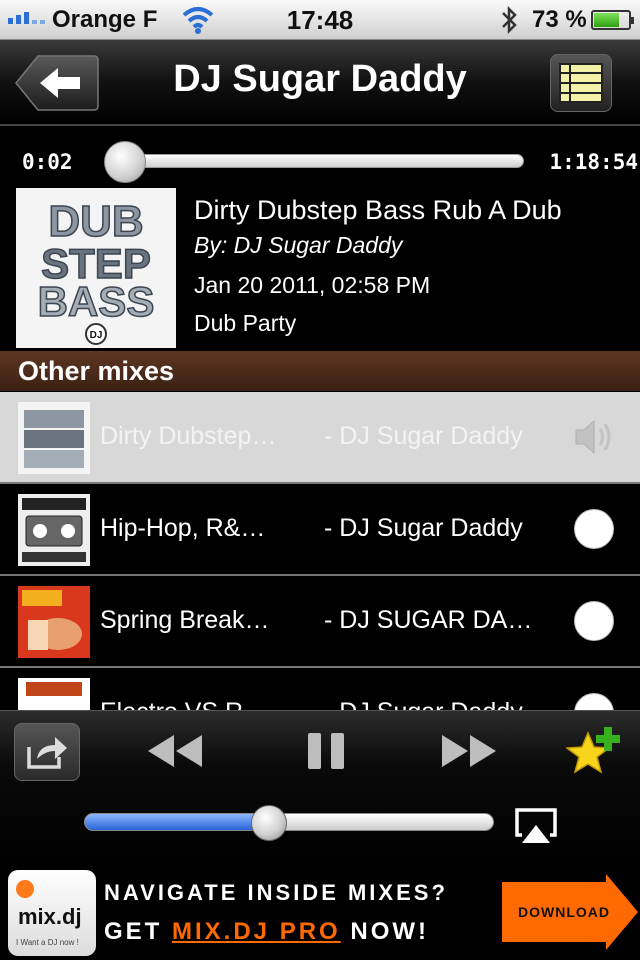  I want to click on airplay-icon, so click(536, 825).